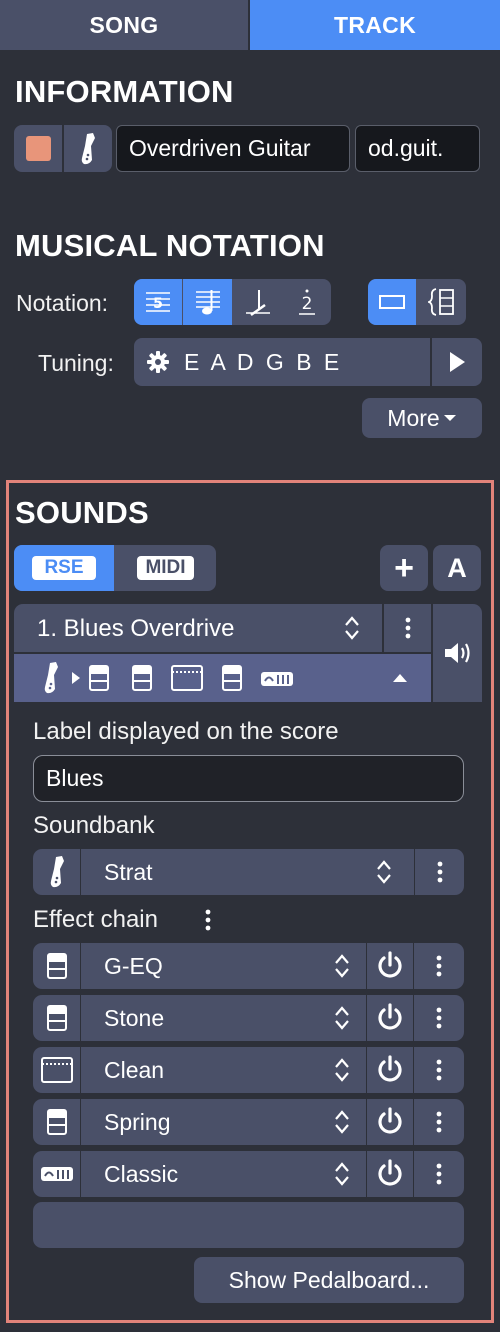  I want to click on gear-icon, so click(158, 362).